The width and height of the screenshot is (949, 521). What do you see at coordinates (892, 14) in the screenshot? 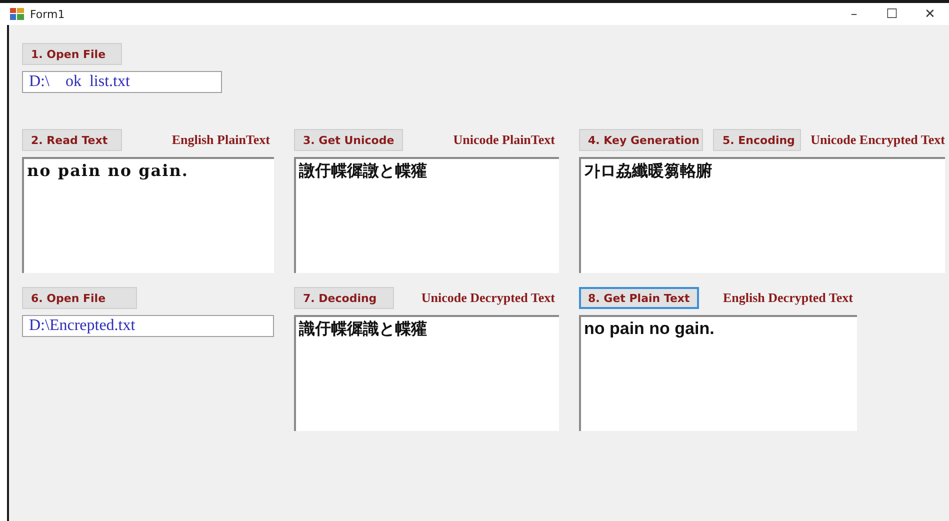
I see `maximize-button: ☐` at bounding box center [892, 14].